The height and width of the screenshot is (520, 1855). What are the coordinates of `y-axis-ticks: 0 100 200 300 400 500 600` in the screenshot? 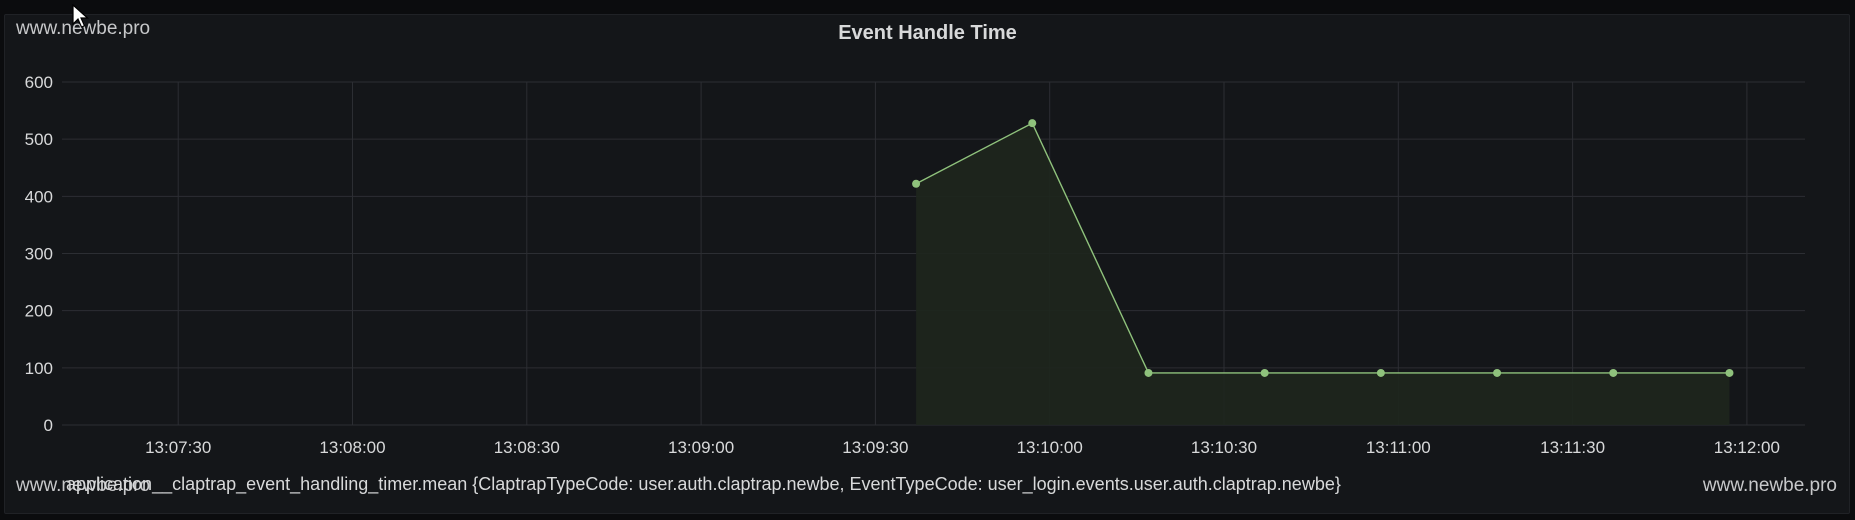 It's located at (39, 254).